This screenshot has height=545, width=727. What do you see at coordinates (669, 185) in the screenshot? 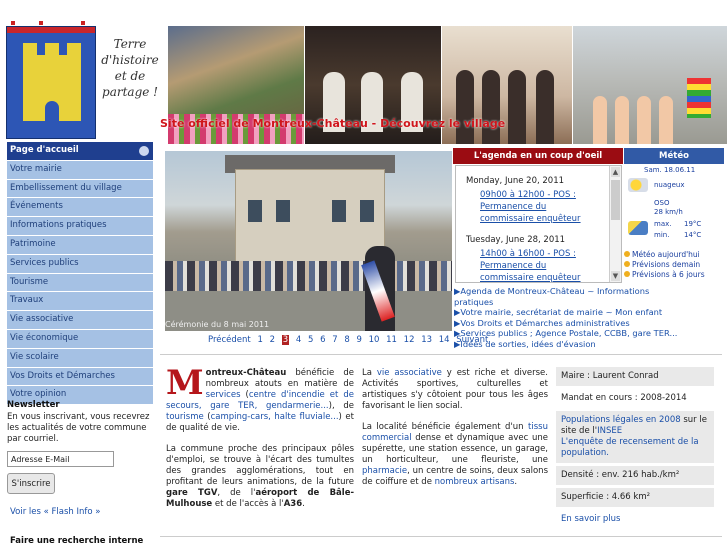
I see `meteo-condition: nuageux` at bounding box center [669, 185].